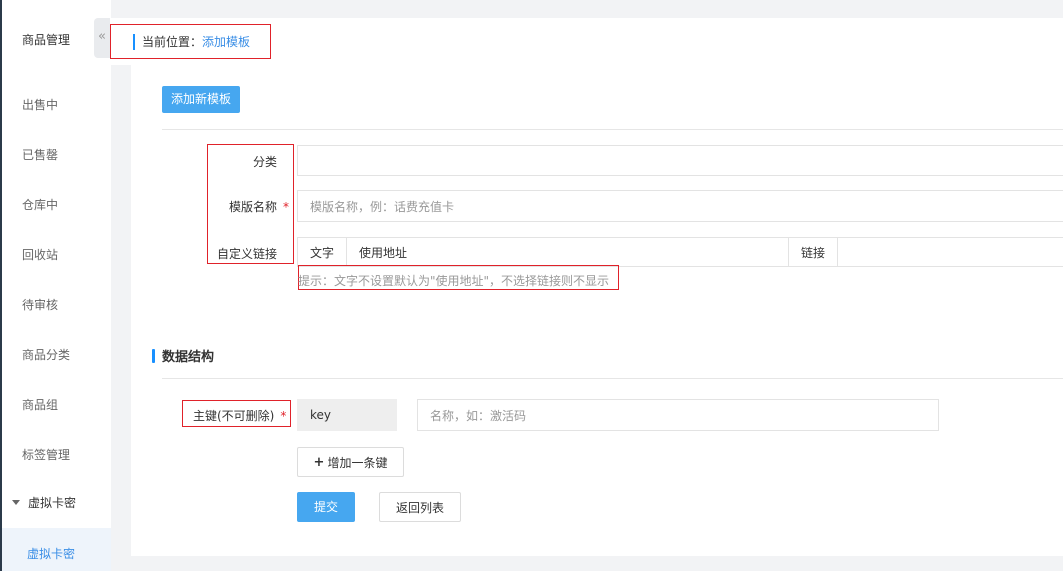 The image size is (1063, 571). I want to click on category-label: 分类, so click(264, 162).